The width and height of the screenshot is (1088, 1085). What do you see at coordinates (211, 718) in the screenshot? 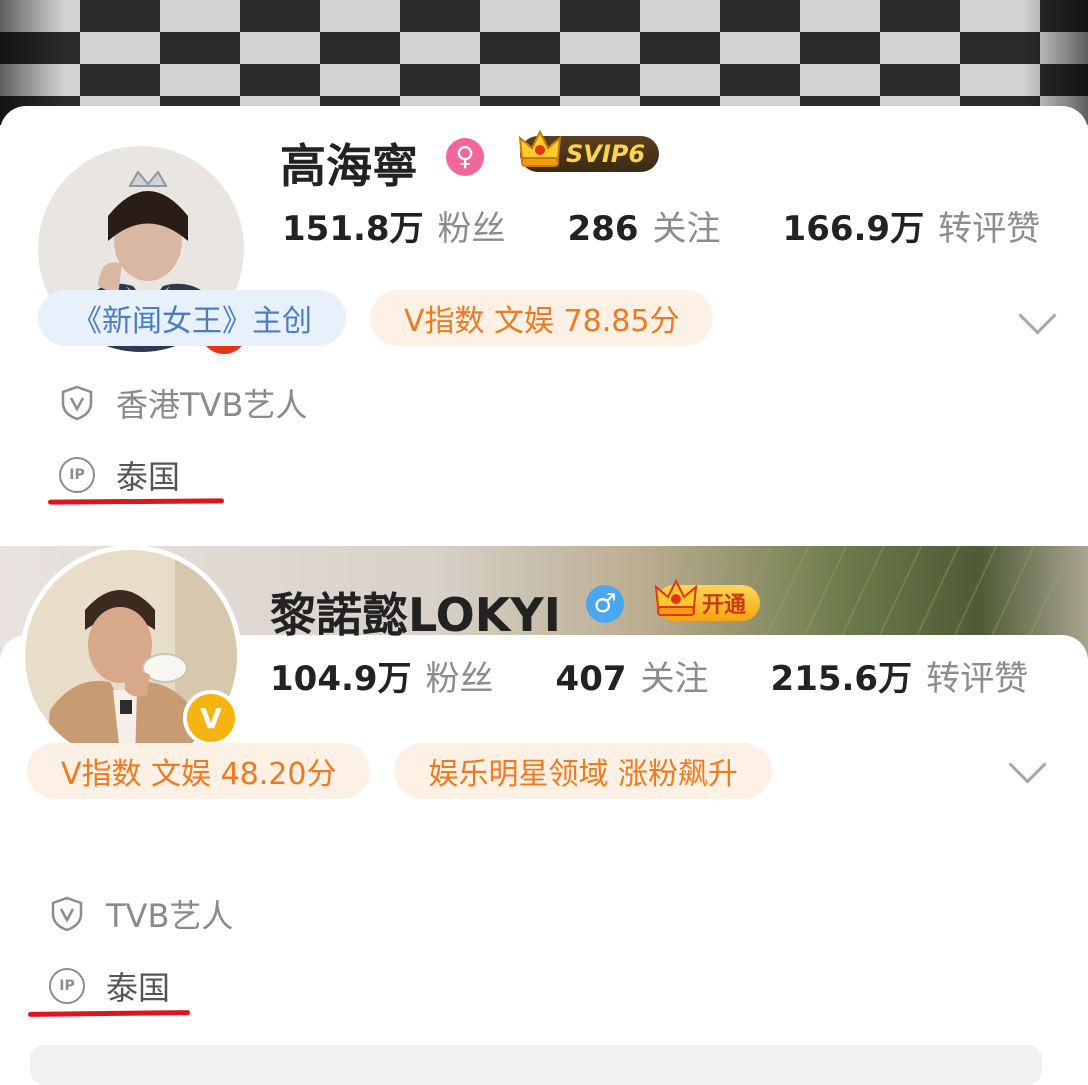
I see `verified-v-icon: V` at bounding box center [211, 718].